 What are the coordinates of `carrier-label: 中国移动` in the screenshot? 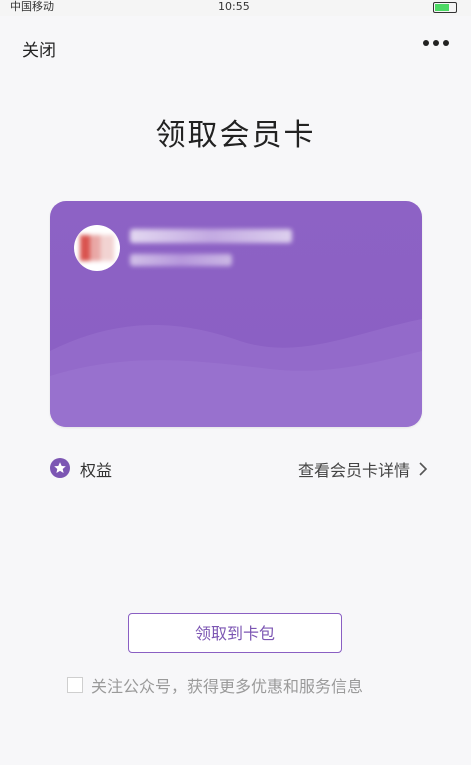 It's located at (32, 6).